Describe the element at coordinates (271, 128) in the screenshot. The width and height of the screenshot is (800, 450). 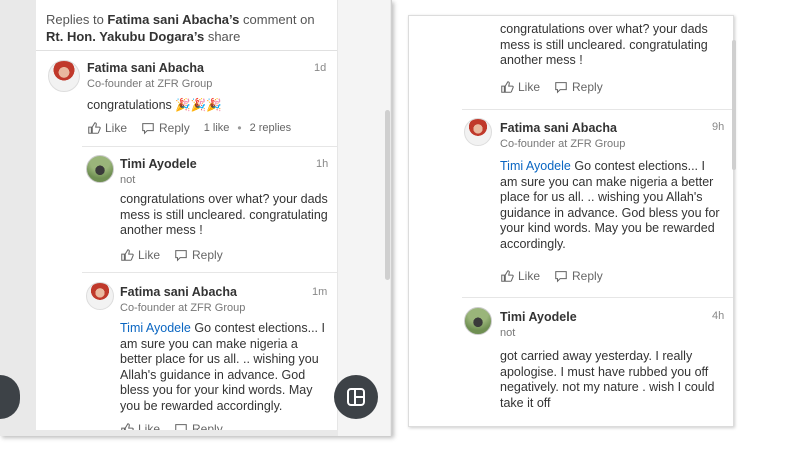
I see `replies-count: 2 replies` at that location.